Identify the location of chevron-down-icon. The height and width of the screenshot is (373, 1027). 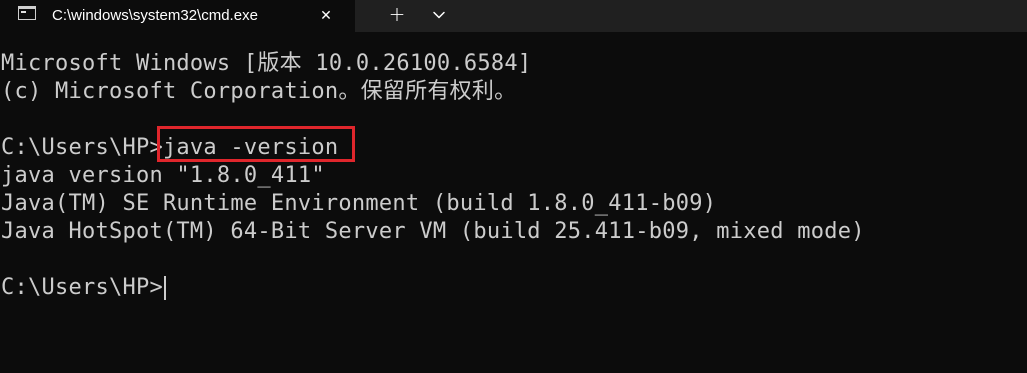
(439, 15).